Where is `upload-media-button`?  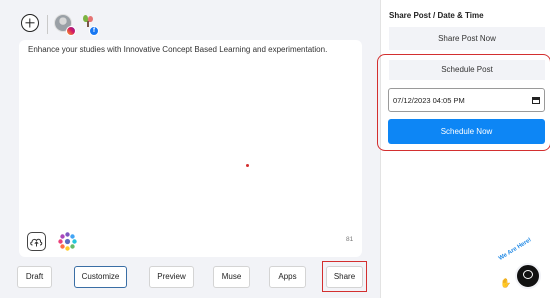
upload-media-button is located at coordinates (36, 241).